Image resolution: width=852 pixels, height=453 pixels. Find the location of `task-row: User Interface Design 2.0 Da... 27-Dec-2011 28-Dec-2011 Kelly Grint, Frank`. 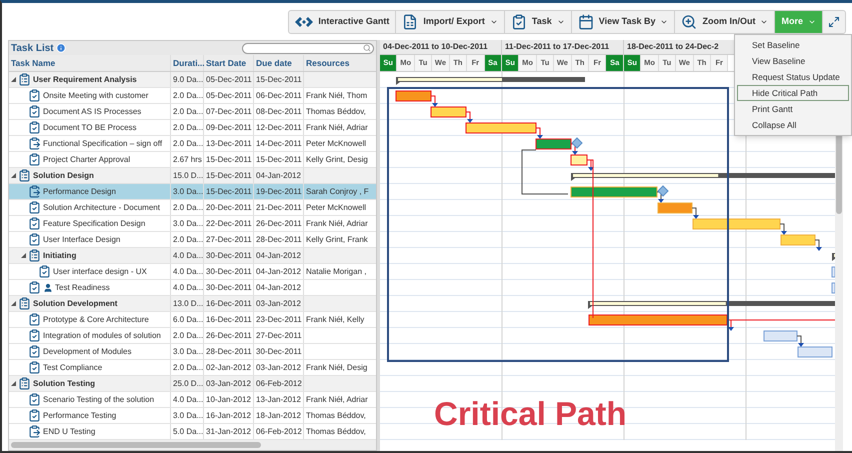

task-row: User Interface Design 2.0 Da... 27-Dec-2011 28-Dec-2011 Kelly Grint, Frank is located at coordinates (192, 240).